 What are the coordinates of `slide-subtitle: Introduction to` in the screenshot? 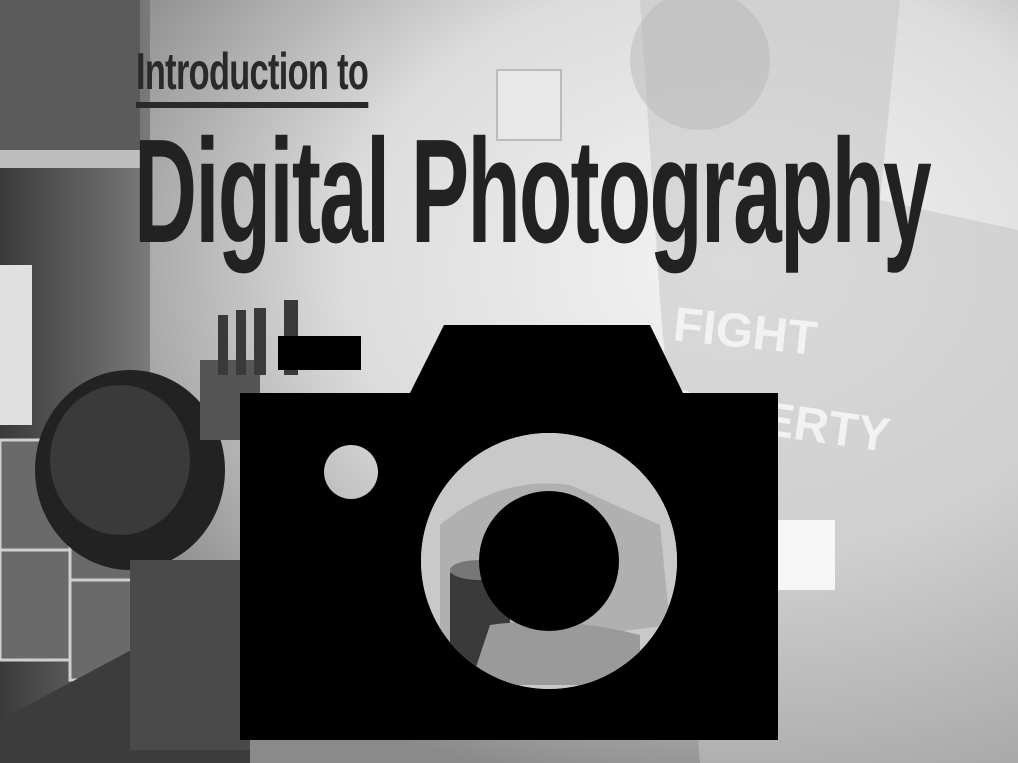 It's located at (252, 75).